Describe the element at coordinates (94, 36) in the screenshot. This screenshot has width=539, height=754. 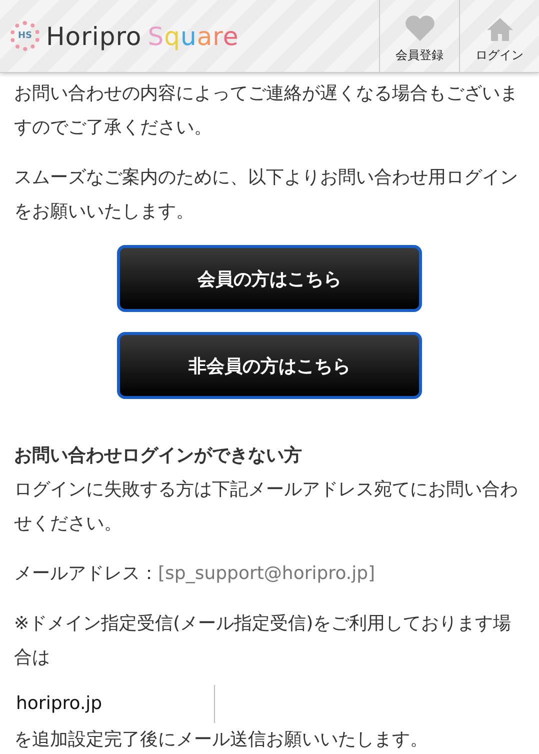
I see `logo-text: Horipro` at that location.